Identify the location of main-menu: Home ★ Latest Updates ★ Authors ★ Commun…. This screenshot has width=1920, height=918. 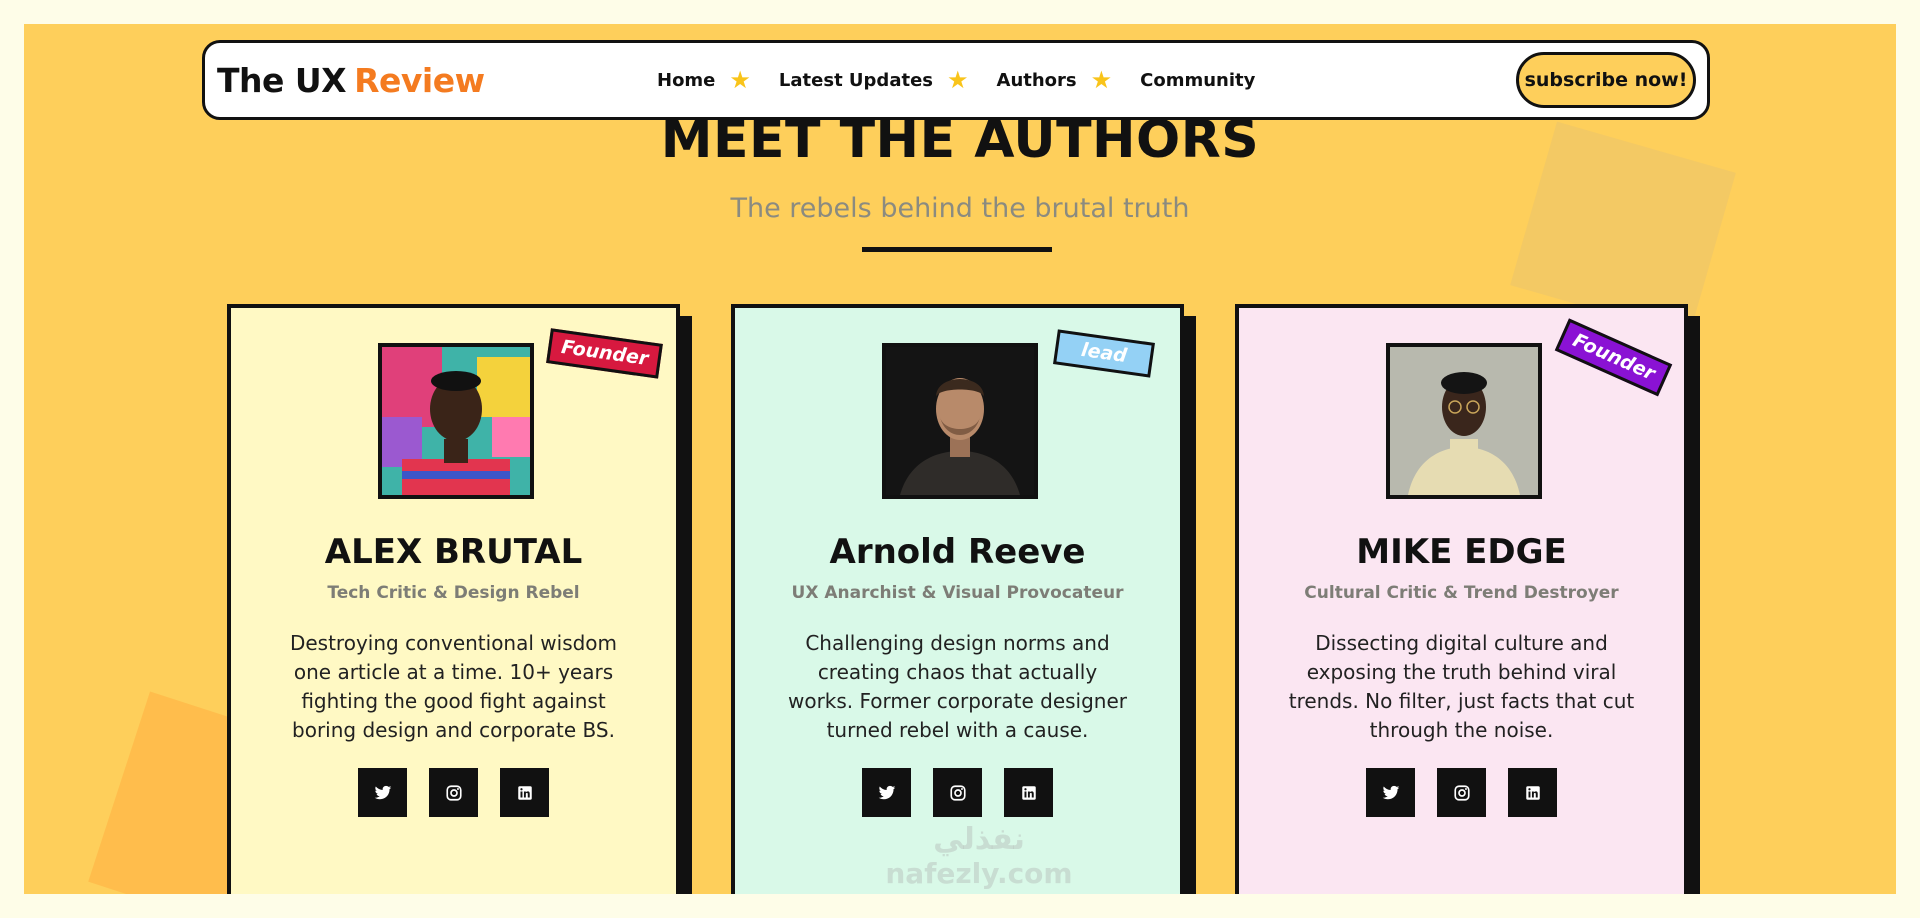
(970, 80).